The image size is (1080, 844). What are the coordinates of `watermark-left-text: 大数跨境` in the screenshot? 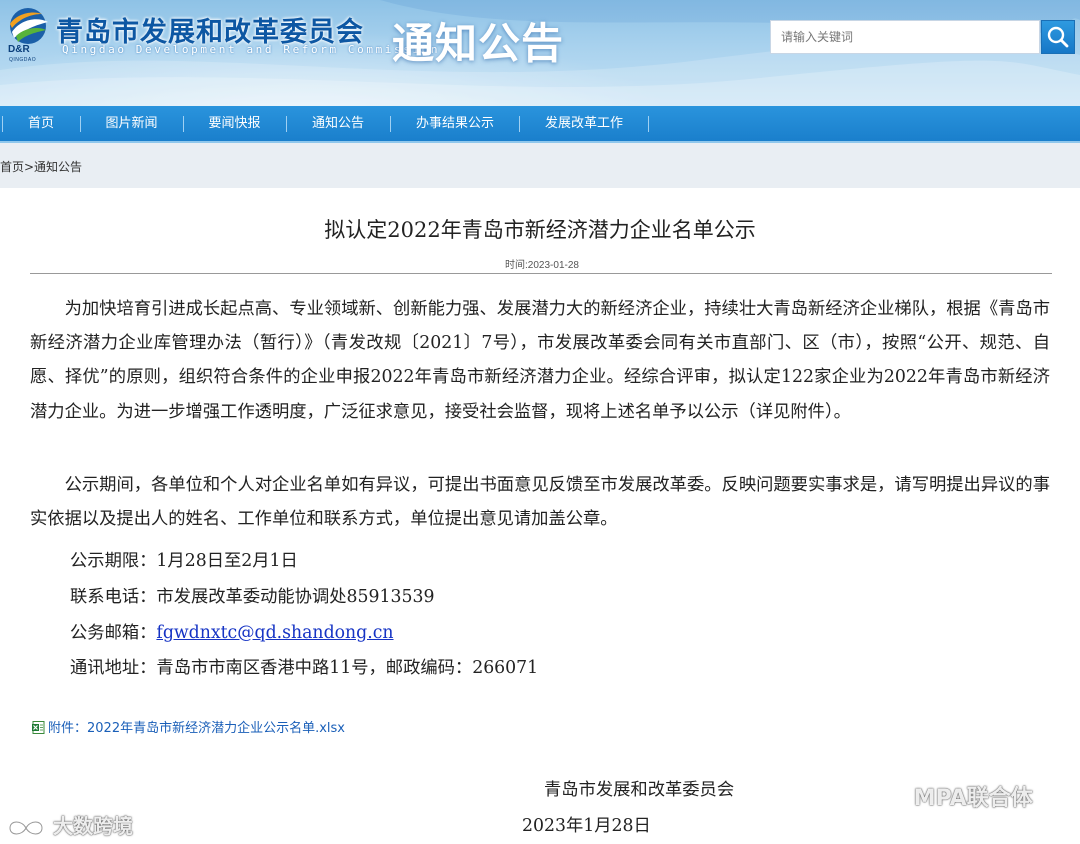 It's located at (92, 826).